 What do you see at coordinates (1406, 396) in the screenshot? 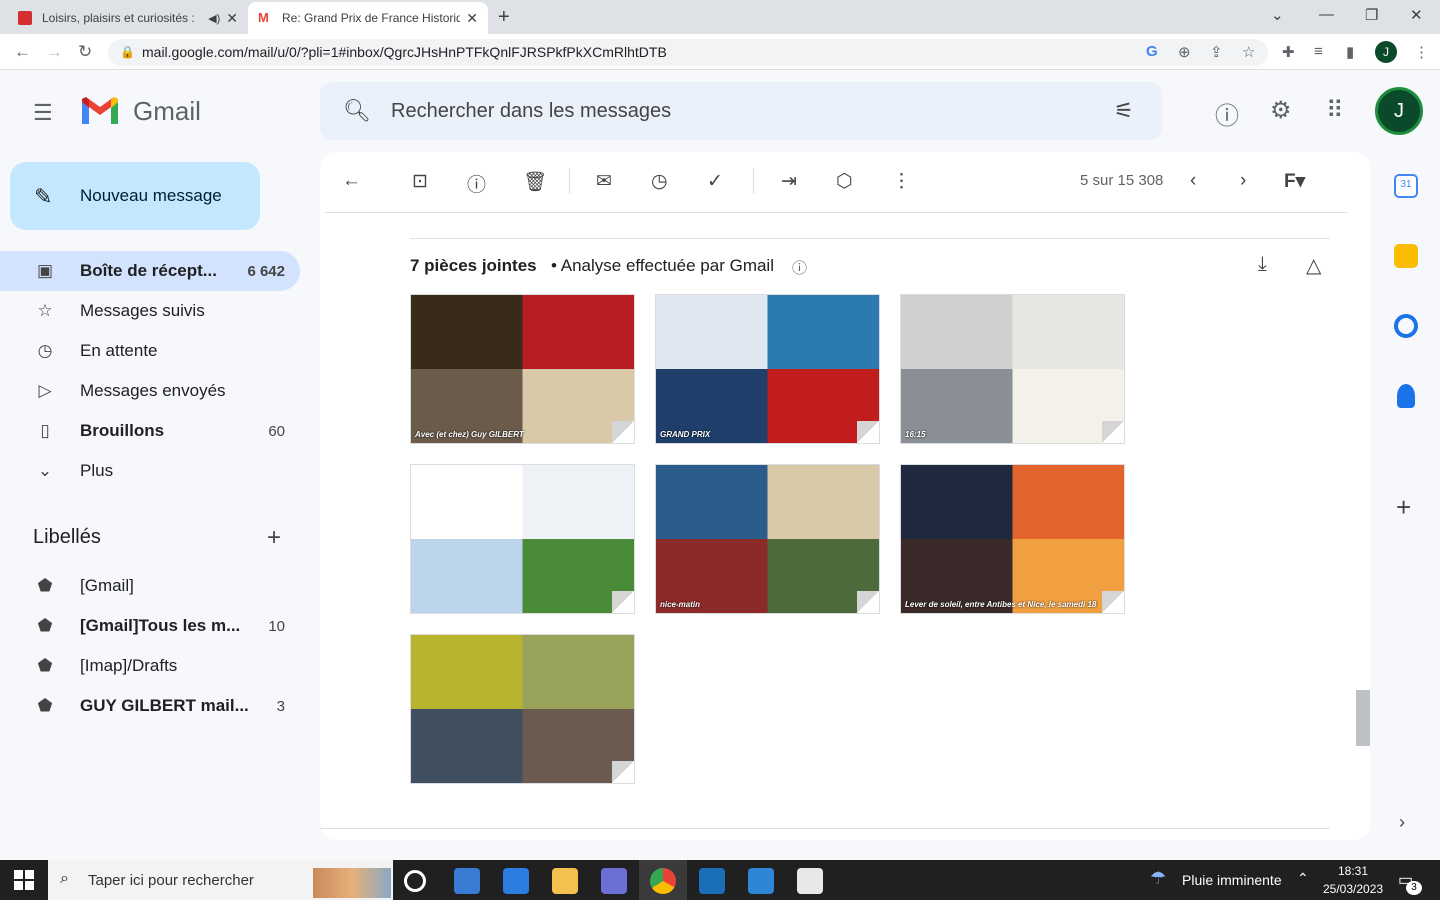
I see `contacts-icon` at bounding box center [1406, 396].